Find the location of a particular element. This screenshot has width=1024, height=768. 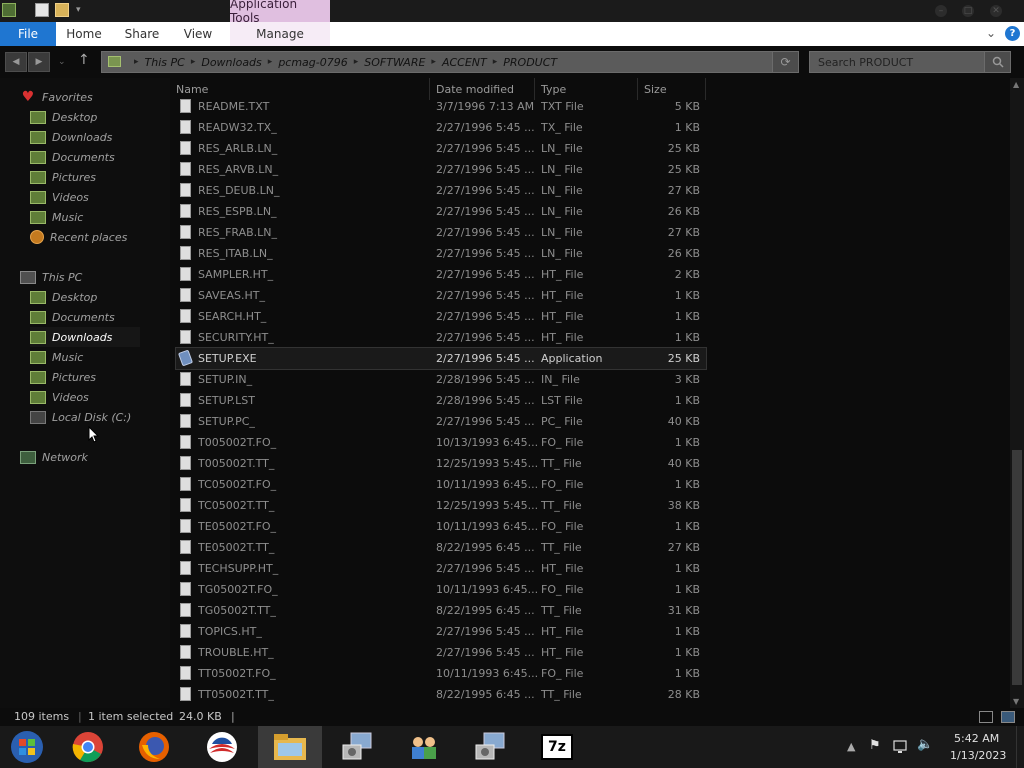

show-desktop-button is located at coordinates (1020, 747).